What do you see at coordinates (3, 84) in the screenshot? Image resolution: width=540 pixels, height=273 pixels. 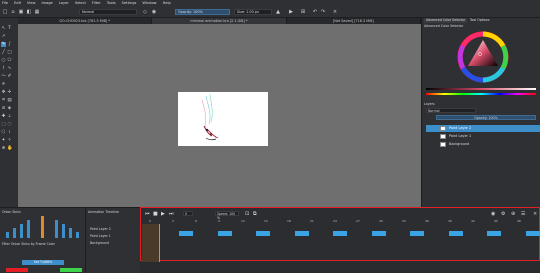 I see `multibrush-icon: ✳` at bounding box center [3, 84].